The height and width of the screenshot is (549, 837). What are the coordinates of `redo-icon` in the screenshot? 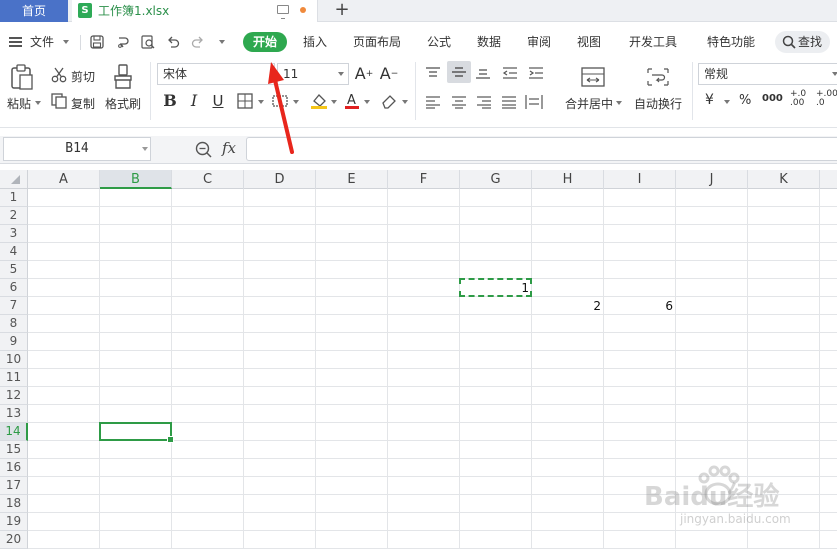 It's located at (198, 42).